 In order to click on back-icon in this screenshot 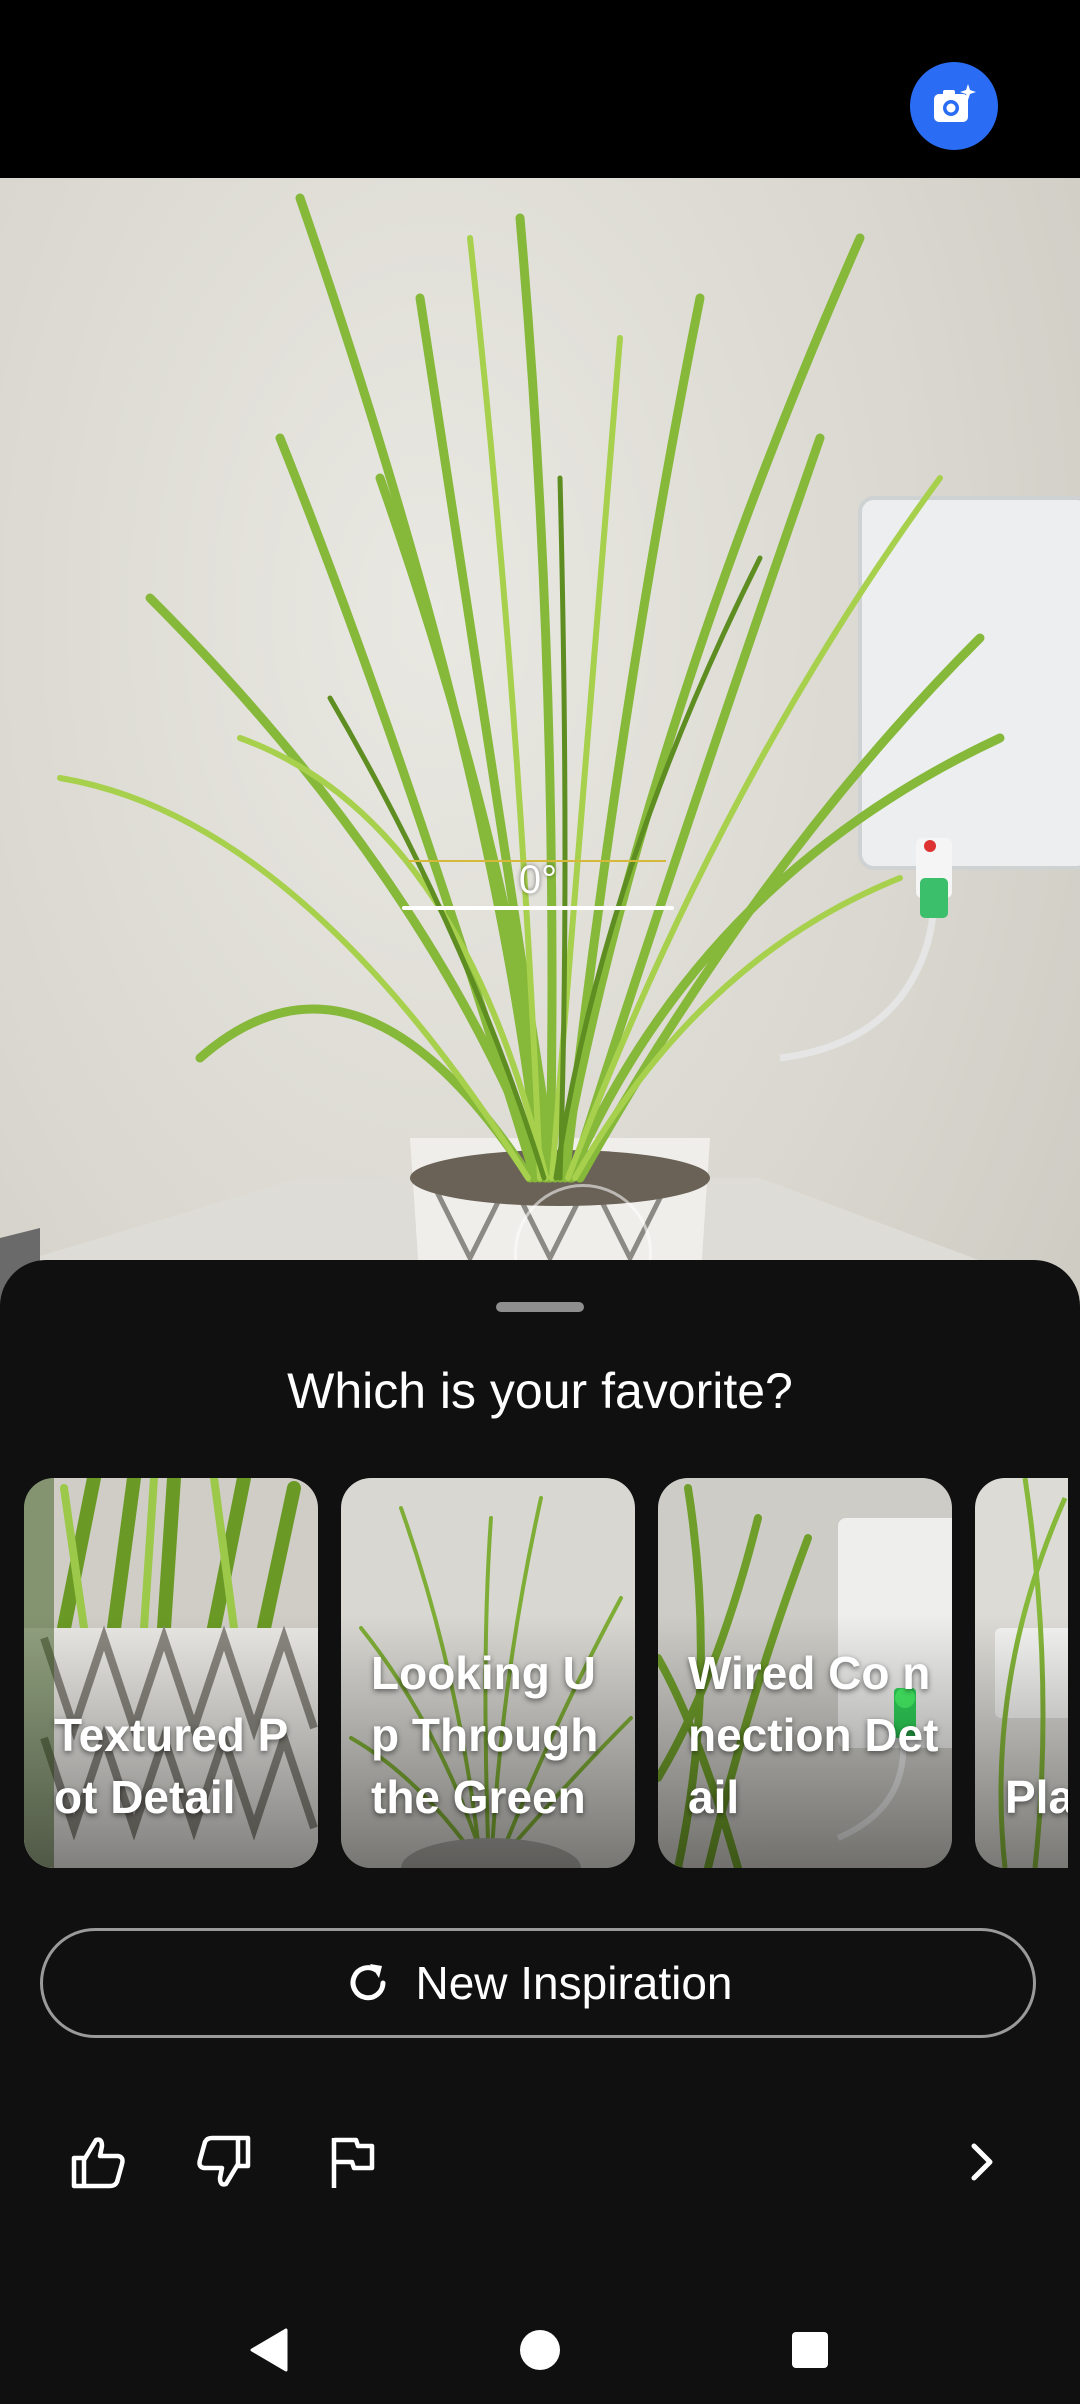, I will do `click(270, 2350)`.